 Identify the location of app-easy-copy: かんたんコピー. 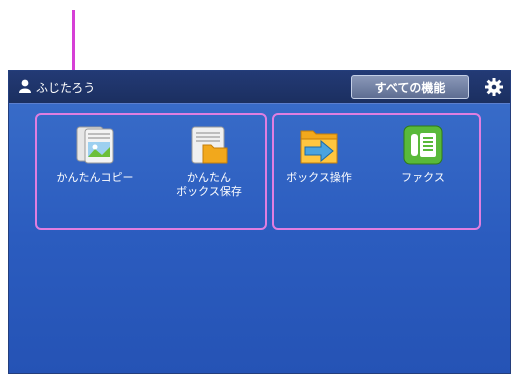
(95, 155).